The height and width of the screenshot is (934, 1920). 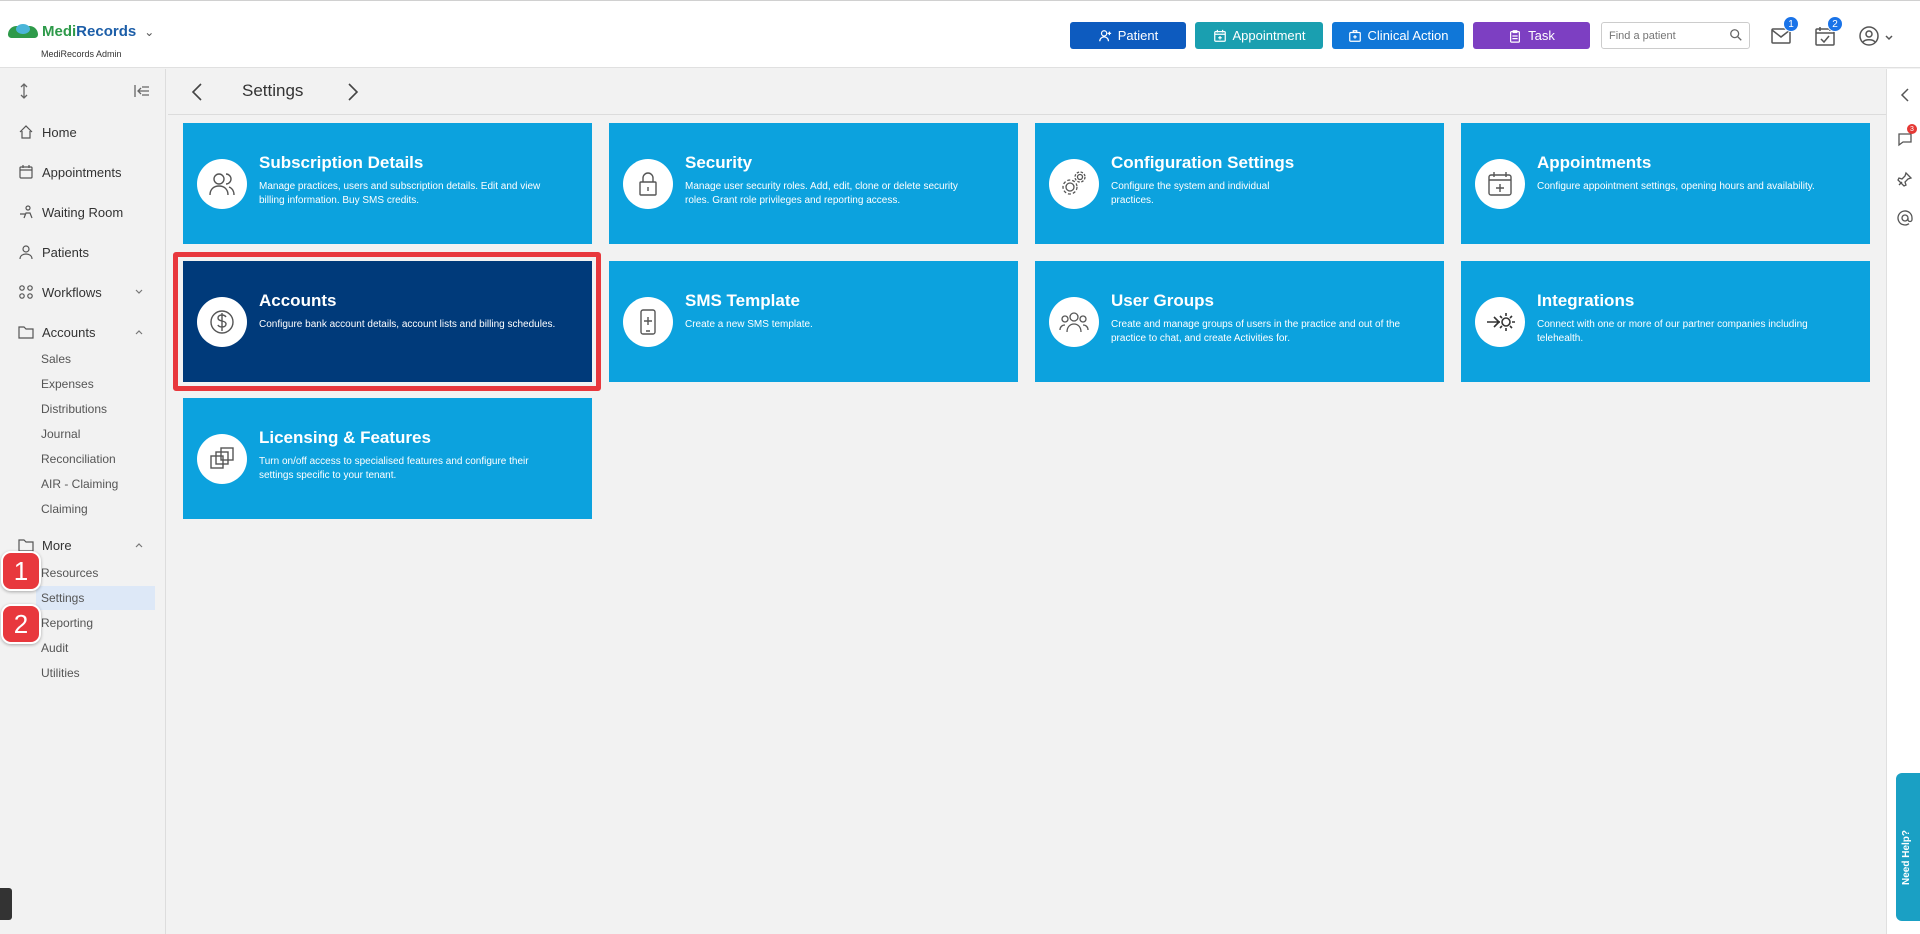 I want to click on user-circle-icon, so click(x=1869, y=36).